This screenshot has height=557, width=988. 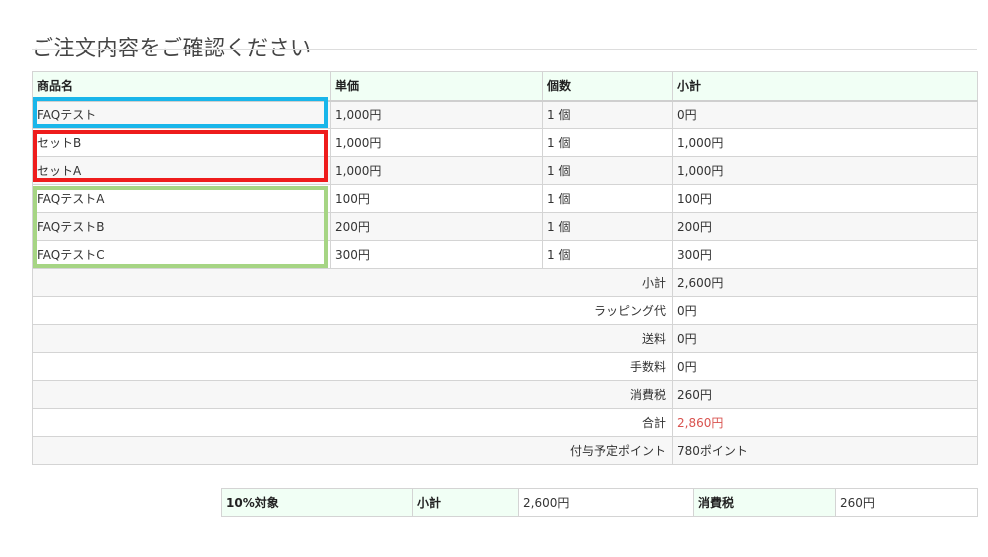 I want to click on item-unit-price: 300円, so click(x=436, y=254).